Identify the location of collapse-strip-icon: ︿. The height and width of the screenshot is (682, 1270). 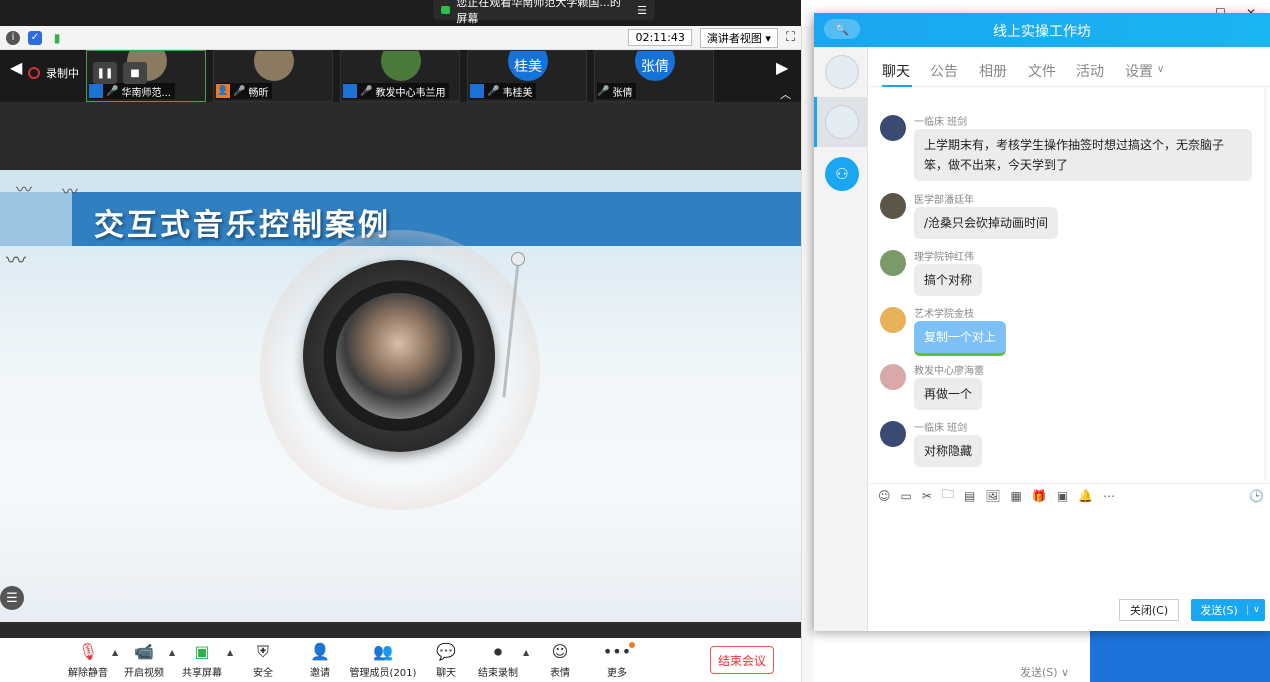
(785, 94).